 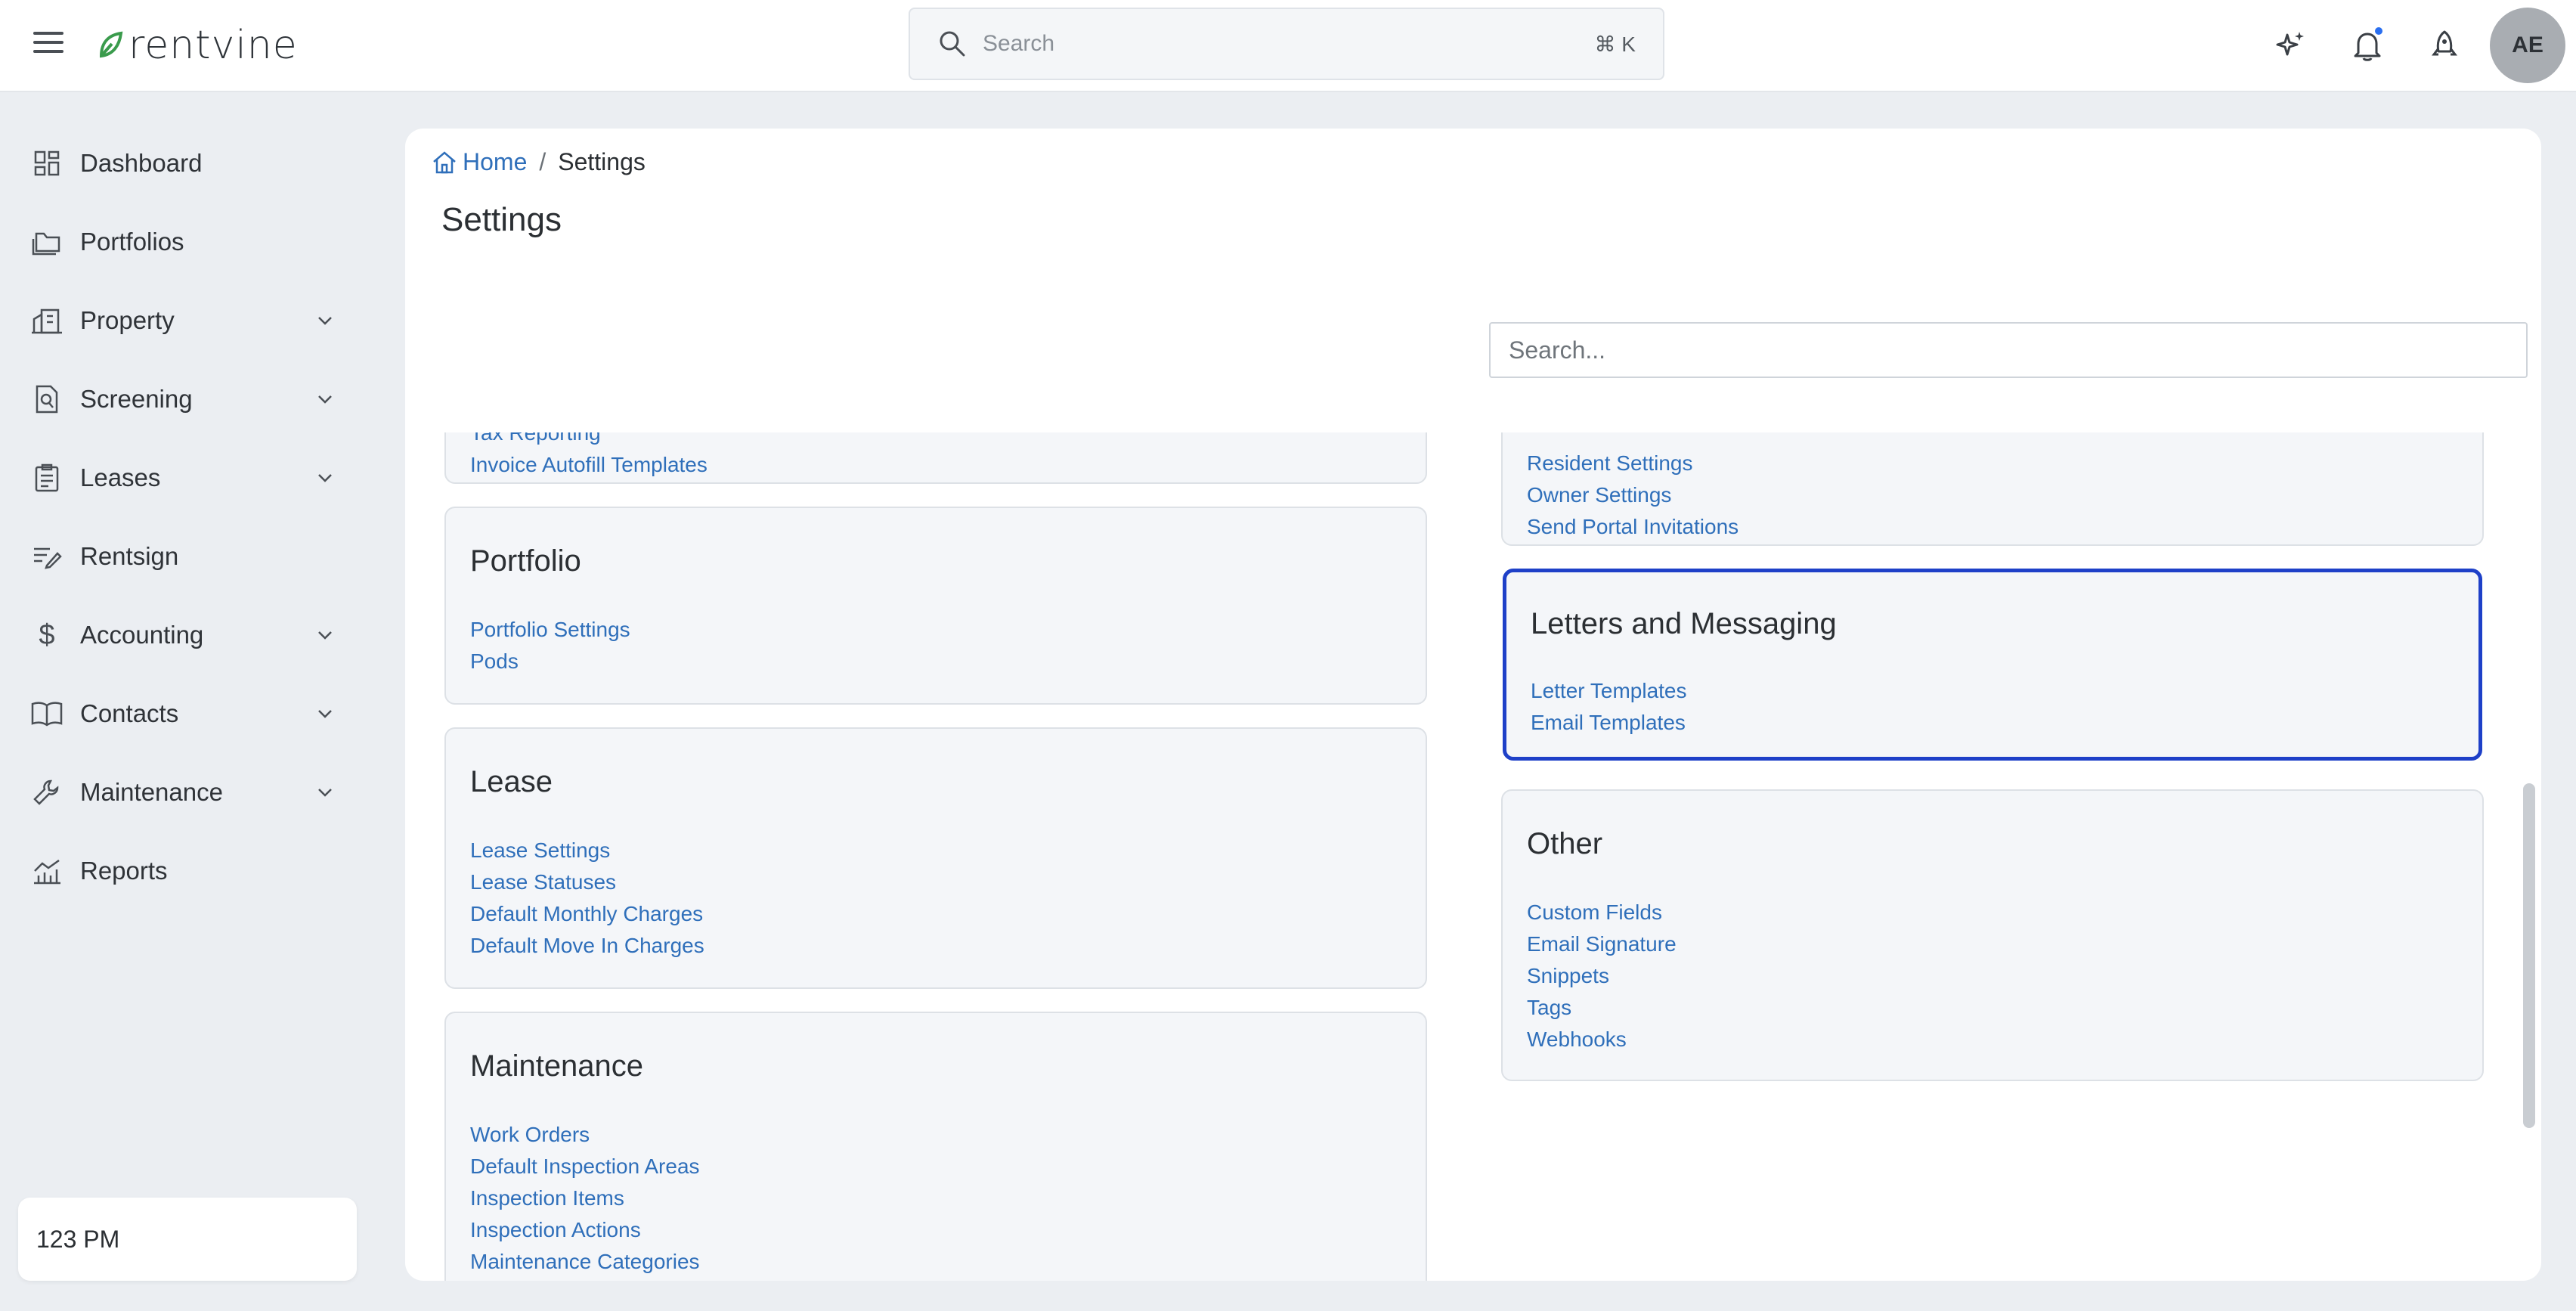 I want to click on settings-link: Letter Templates, so click(x=1609, y=691).